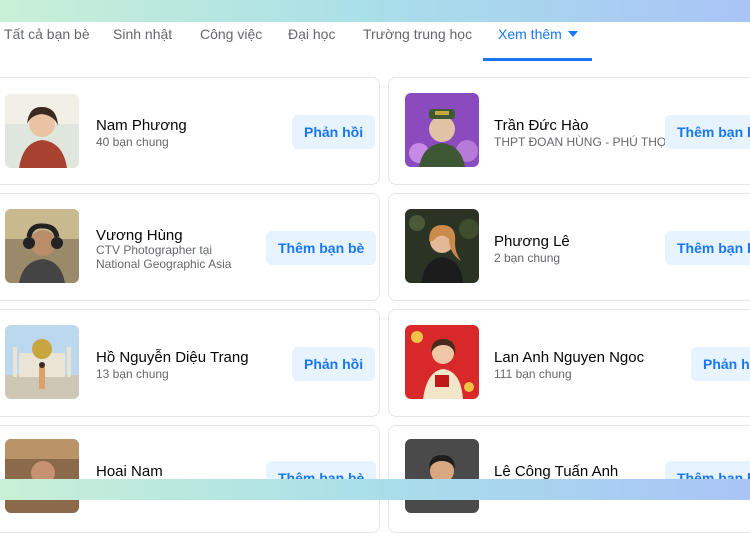  Describe the element at coordinates (142, 42) in the screenshot. I see `tab-birthdays: Sinh nhật` at that location.